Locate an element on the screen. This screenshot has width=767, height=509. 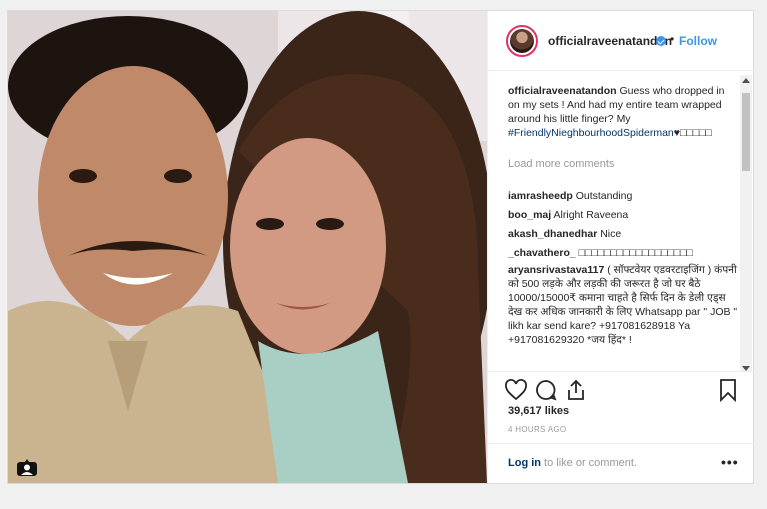
tag-user-icon is located at coordinates (27, 468).